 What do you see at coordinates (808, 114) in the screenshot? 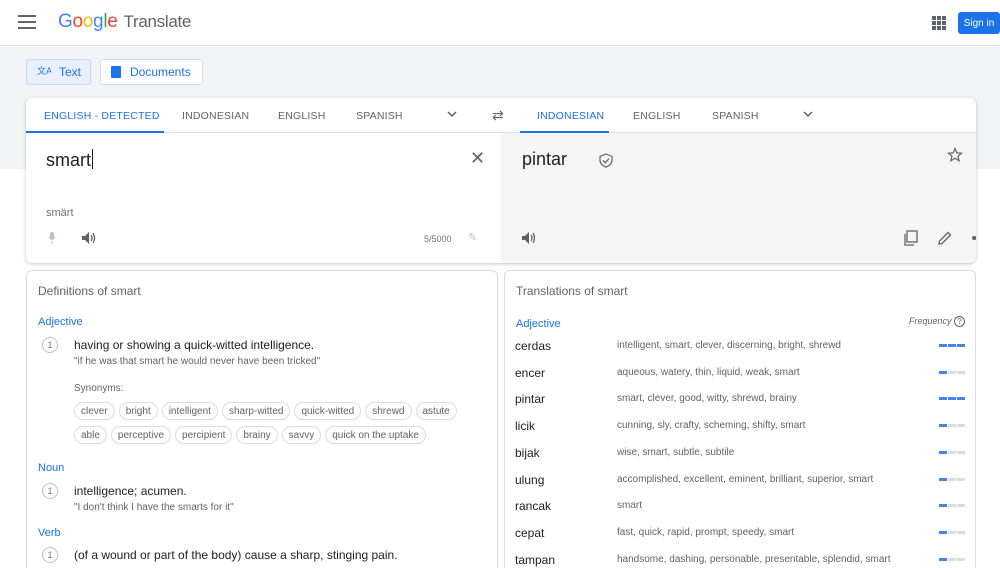
I see `target-lang-chevron-down-icon` at bounding box center [808, 114].